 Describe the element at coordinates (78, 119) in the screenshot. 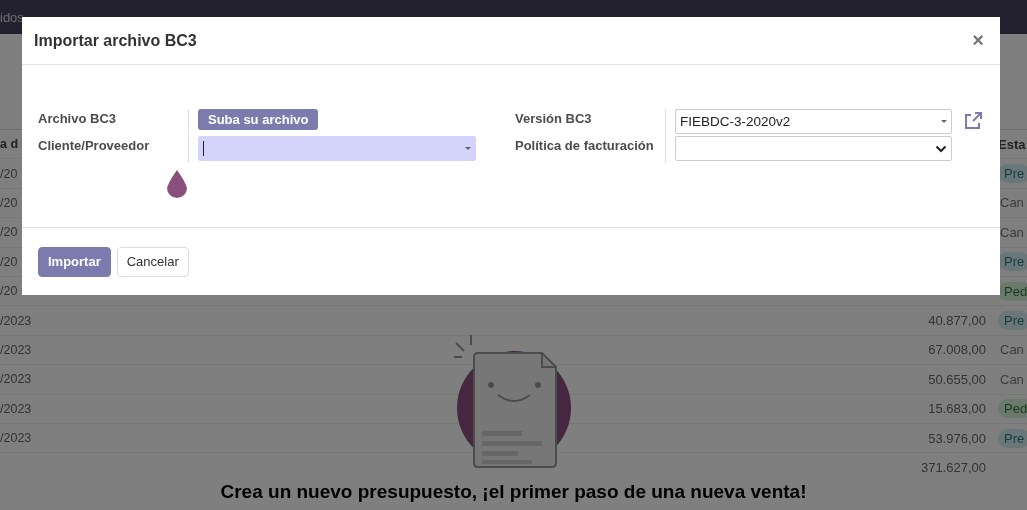

I see `field-label: Archivo BC3` at that location.